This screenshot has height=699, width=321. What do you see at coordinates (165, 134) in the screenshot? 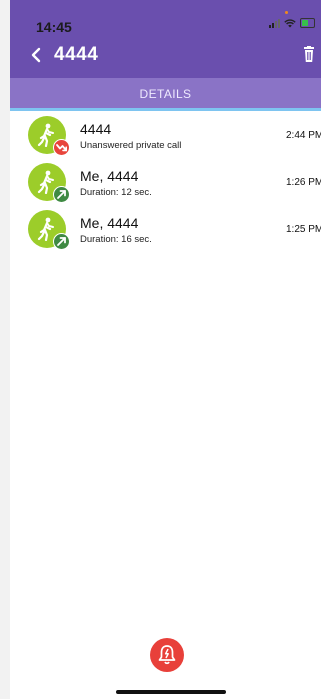
I see `call-list-item: 4444 Unanswered private call 2:44 PM` at bounding box center [165, 134].